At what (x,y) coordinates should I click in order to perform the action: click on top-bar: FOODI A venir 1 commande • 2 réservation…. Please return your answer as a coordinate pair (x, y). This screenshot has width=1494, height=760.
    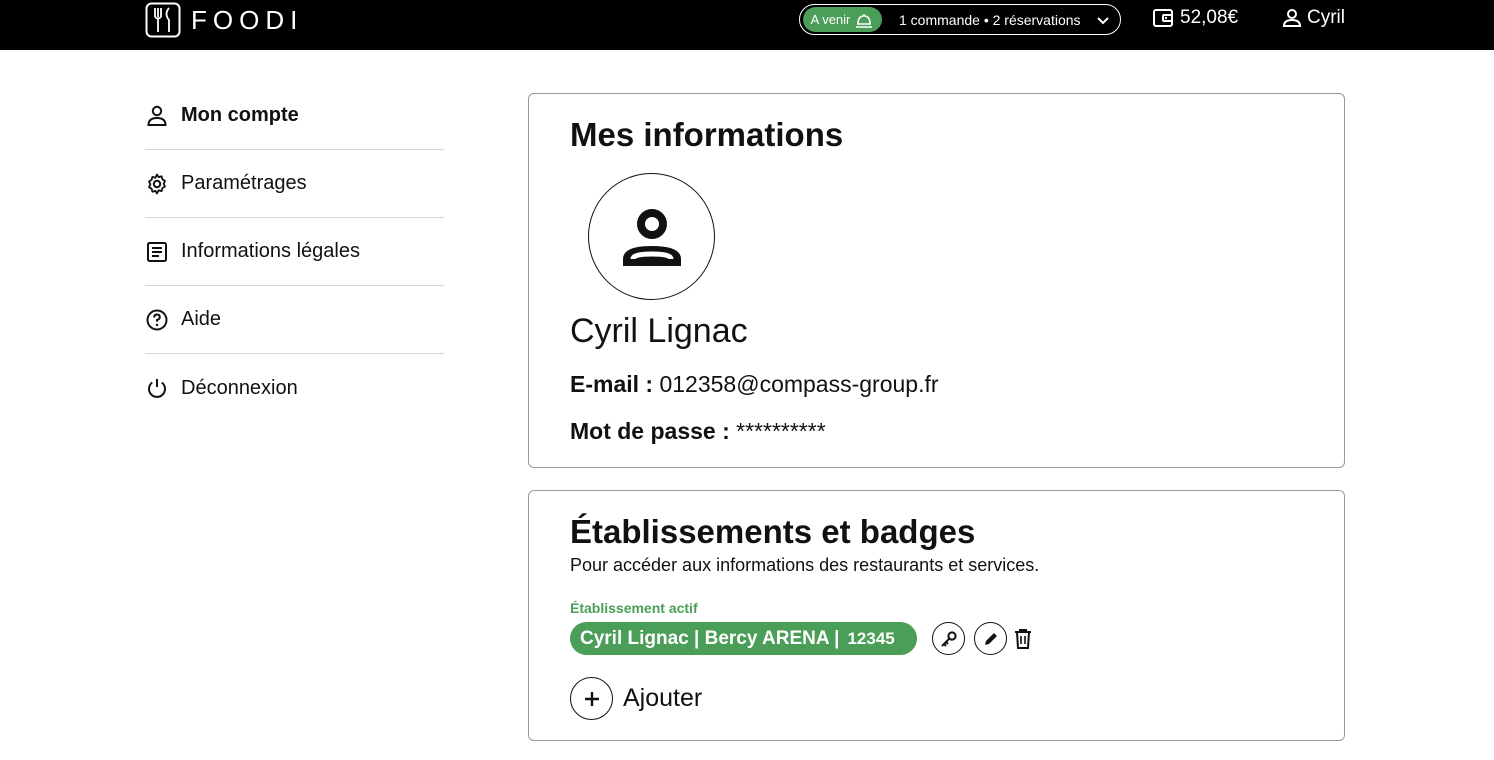
    Looking at the image, I should click on (747, 25).